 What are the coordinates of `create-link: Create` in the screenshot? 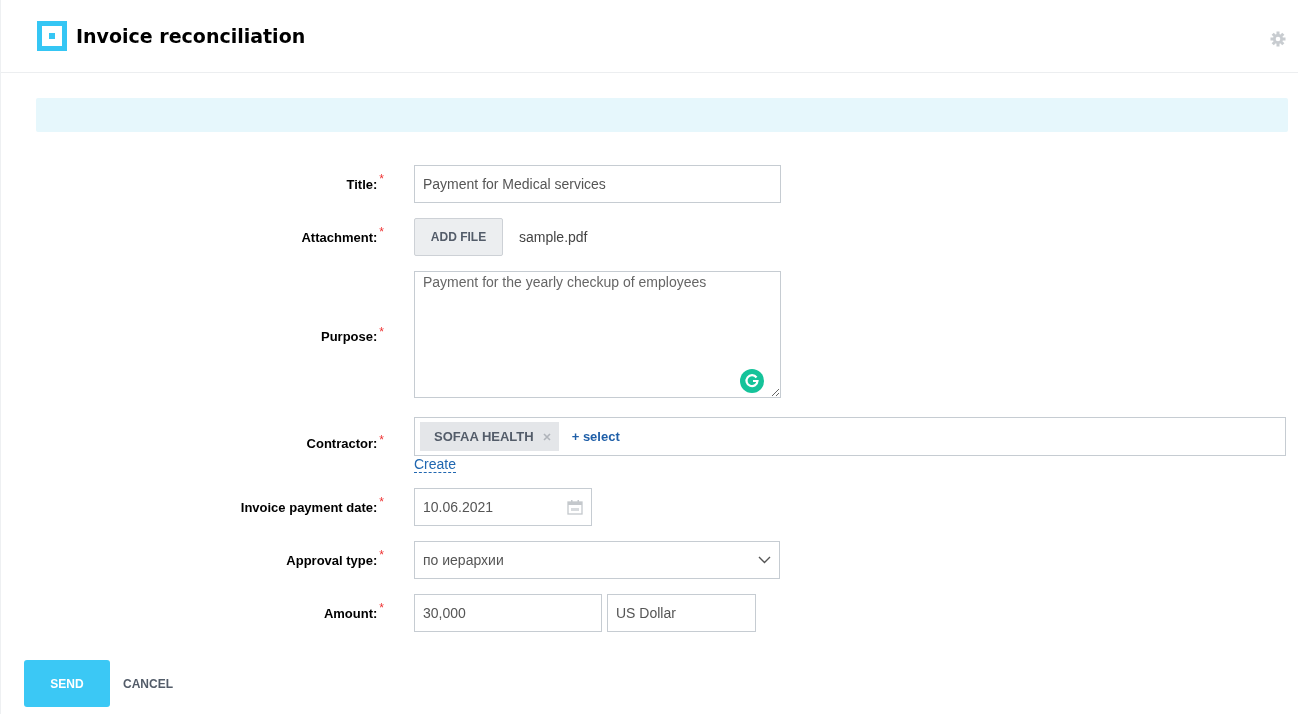 It's located at (435, 465).